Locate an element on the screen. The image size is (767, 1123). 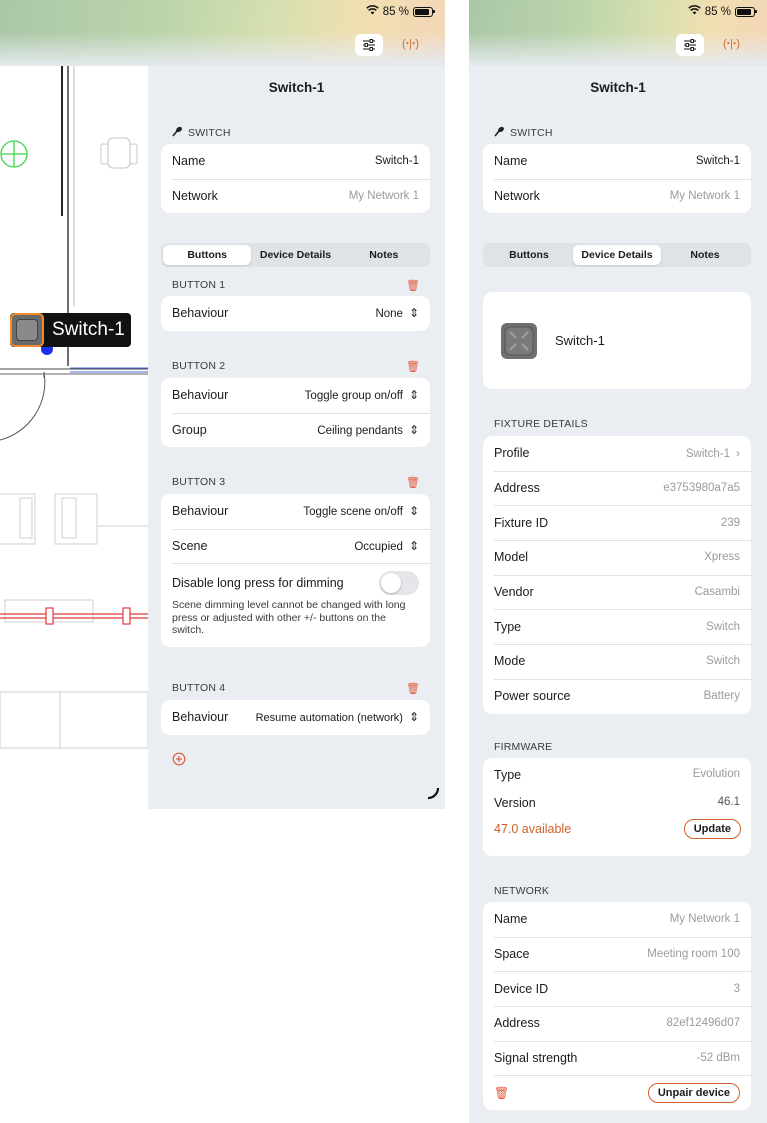
delete-button-2: 🗑 is located at coordinates (413, 366).